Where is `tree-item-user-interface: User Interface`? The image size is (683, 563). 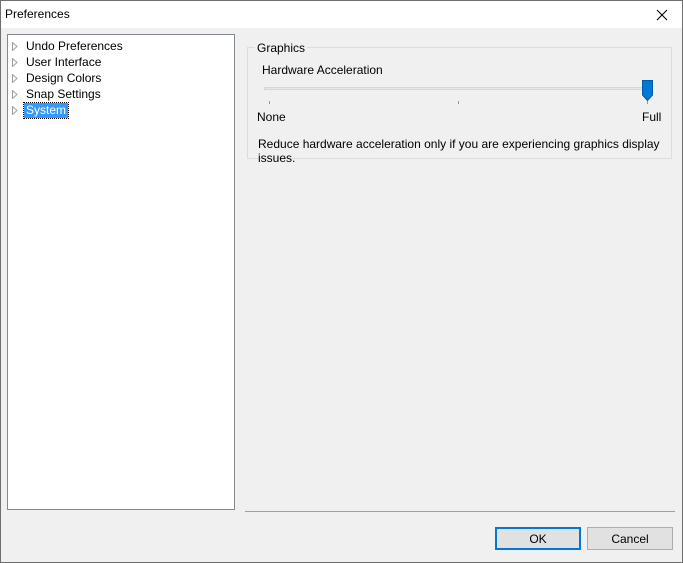
tree-item-user-interface: User Interface is located at coordinates (57, 62).